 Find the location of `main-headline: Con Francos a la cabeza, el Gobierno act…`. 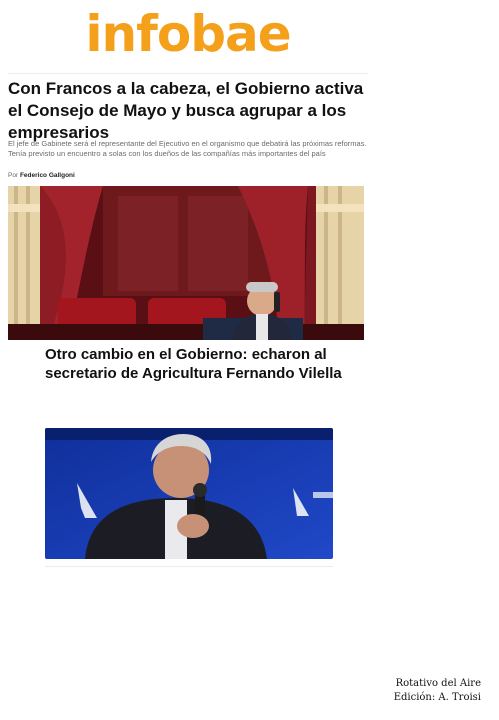

main-headline: Con Francos a la cabeza, el Gobierno act… is located at coordinates (188, 111).